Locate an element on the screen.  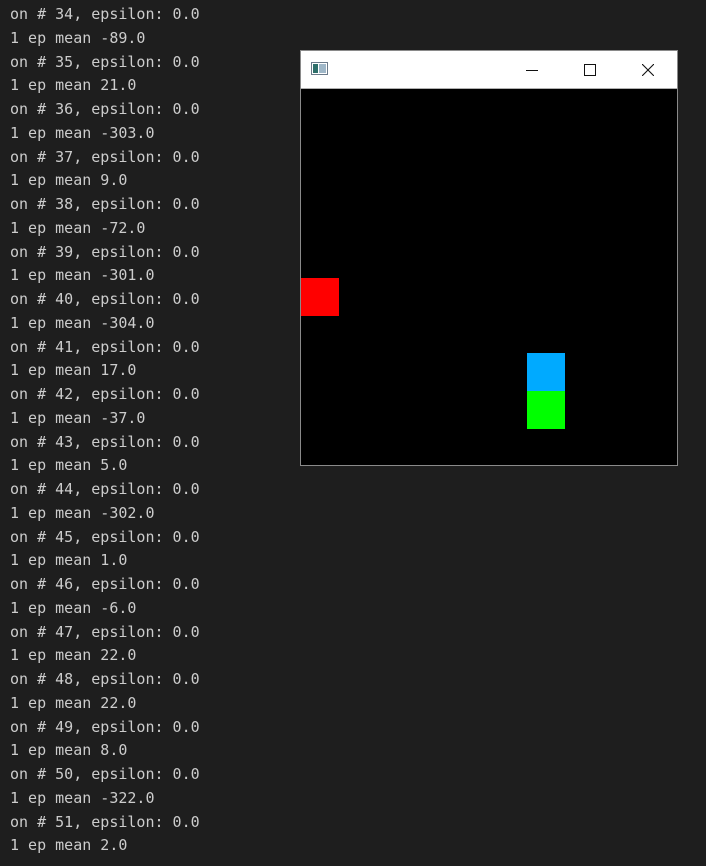
terminal-line: 1 ep mean 17.0 is located at coordinates (73, 370).